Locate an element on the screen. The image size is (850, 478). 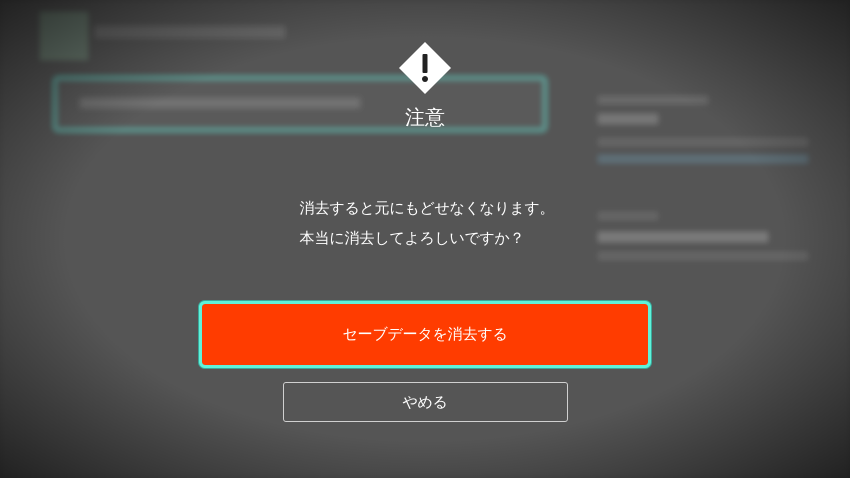
message-text: 本当に消去してよろしいですか？ is located at coordinates (412, 238).